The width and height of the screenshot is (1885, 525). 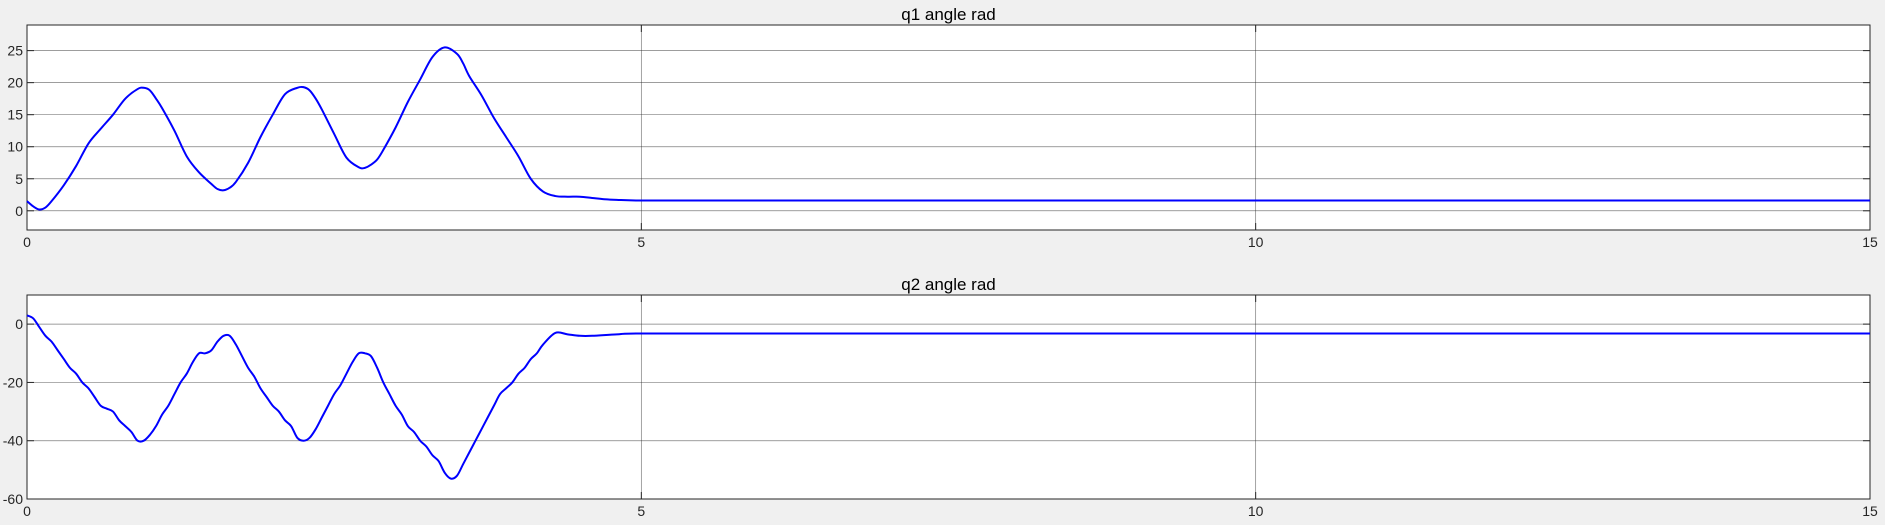 I want to click on chart-title: q2 angle rad, so click(x=948, y=284).